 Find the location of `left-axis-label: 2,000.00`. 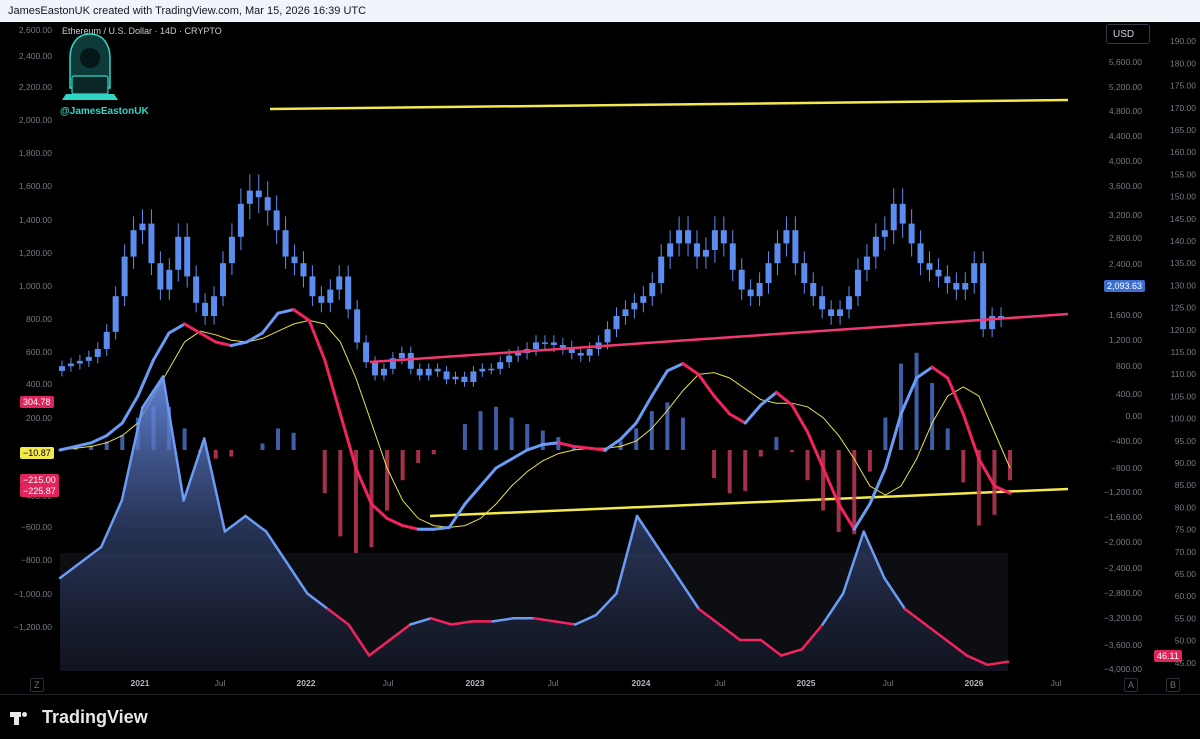

left-axis-label: 2,000.00 is located at coordinates (35, 120).